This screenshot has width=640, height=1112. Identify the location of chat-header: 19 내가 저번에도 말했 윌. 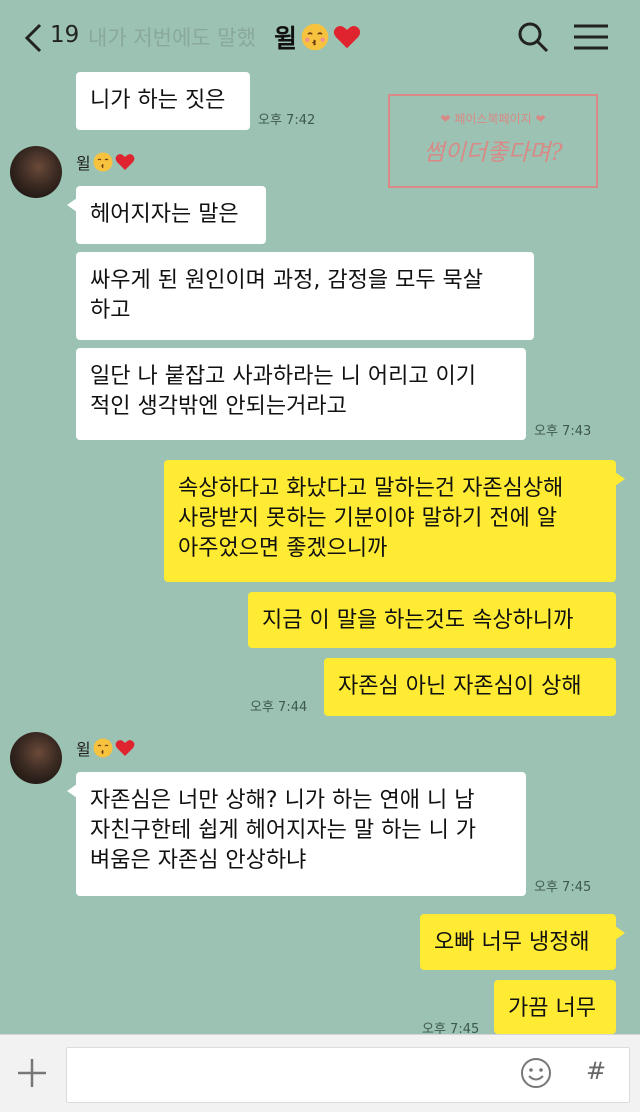
(320, 36).